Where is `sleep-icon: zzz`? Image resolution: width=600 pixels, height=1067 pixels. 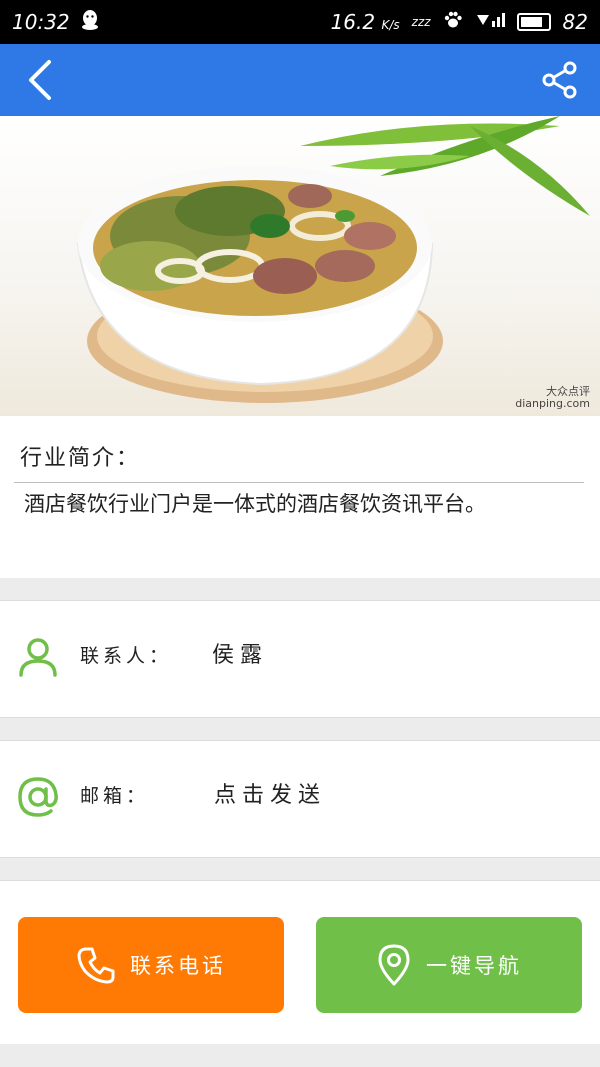 sleep-icon: zzz is located at coordinates (421, 22).